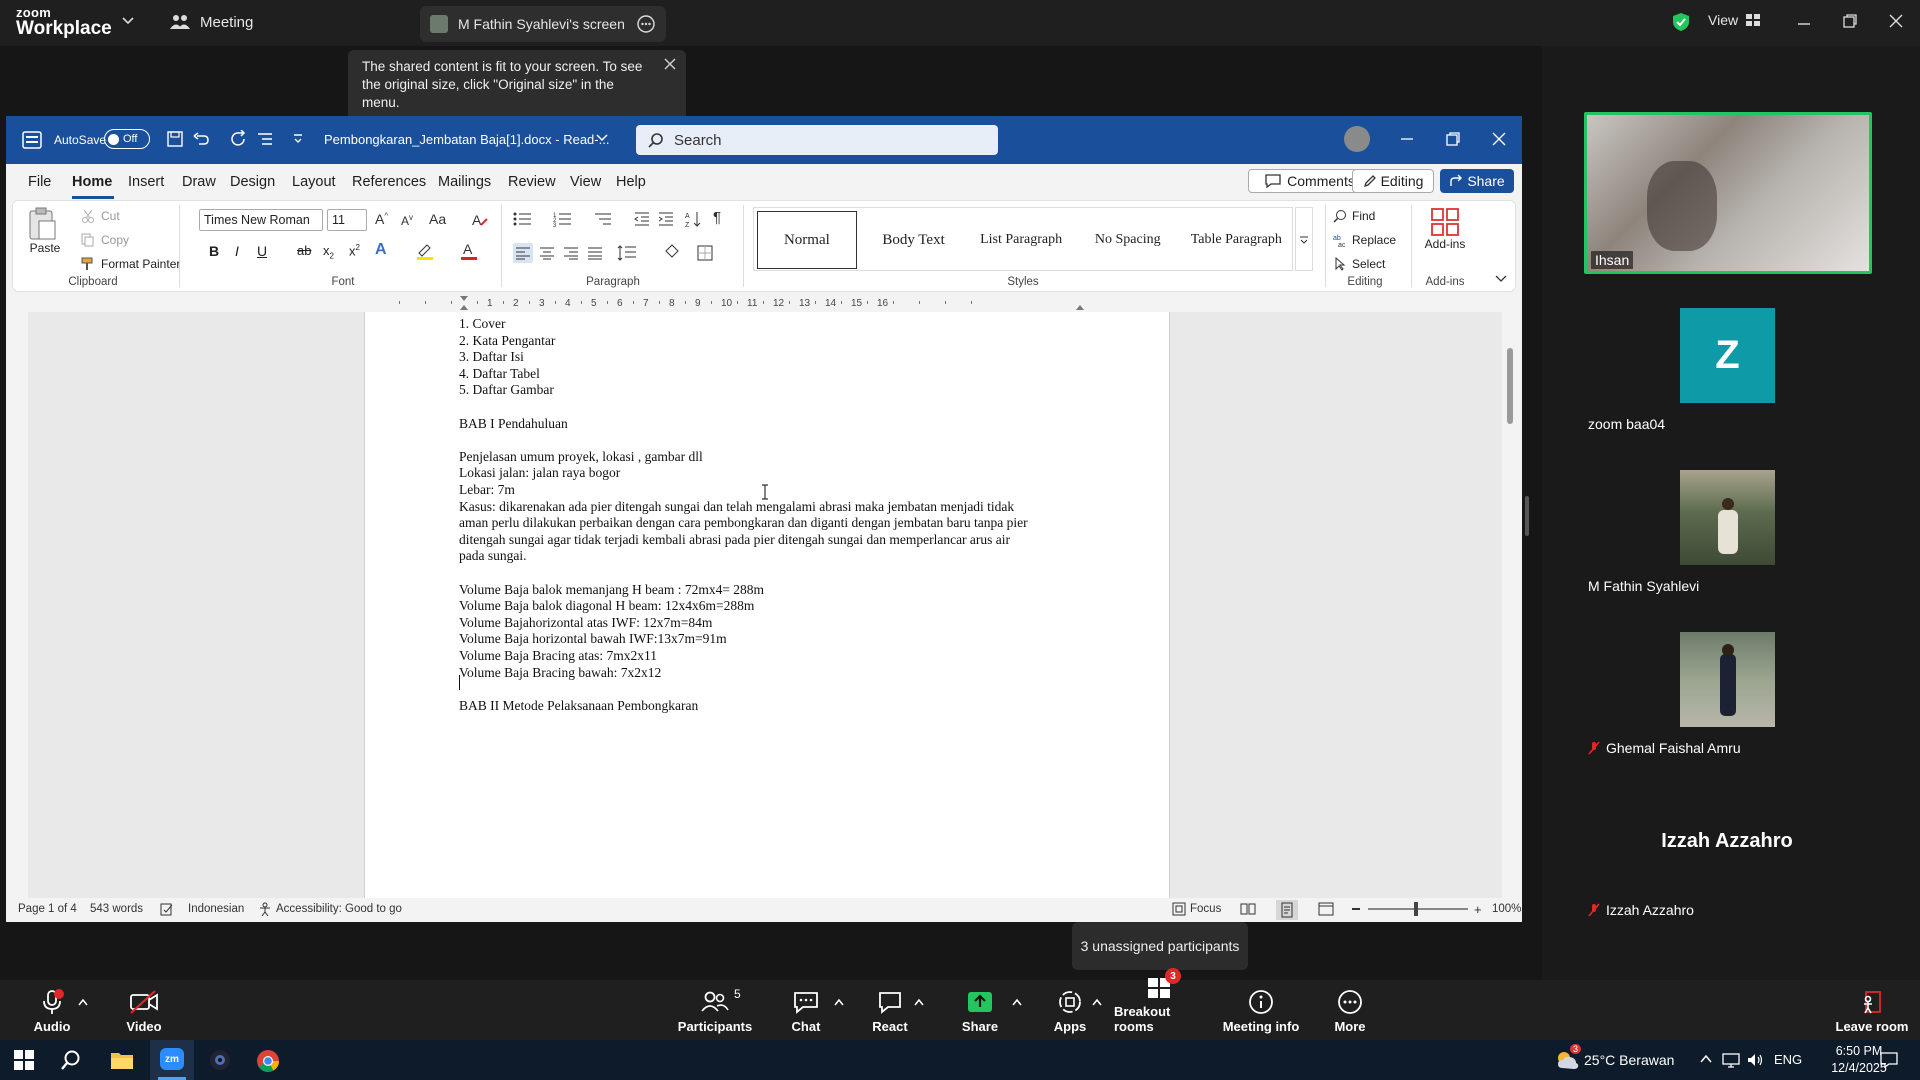 This screenshot has height=1080, width=1920. What do you see at coordinates (128, 21) in the screenshot?
I see `chevron-down-icon` at bounding box center [128, 21].